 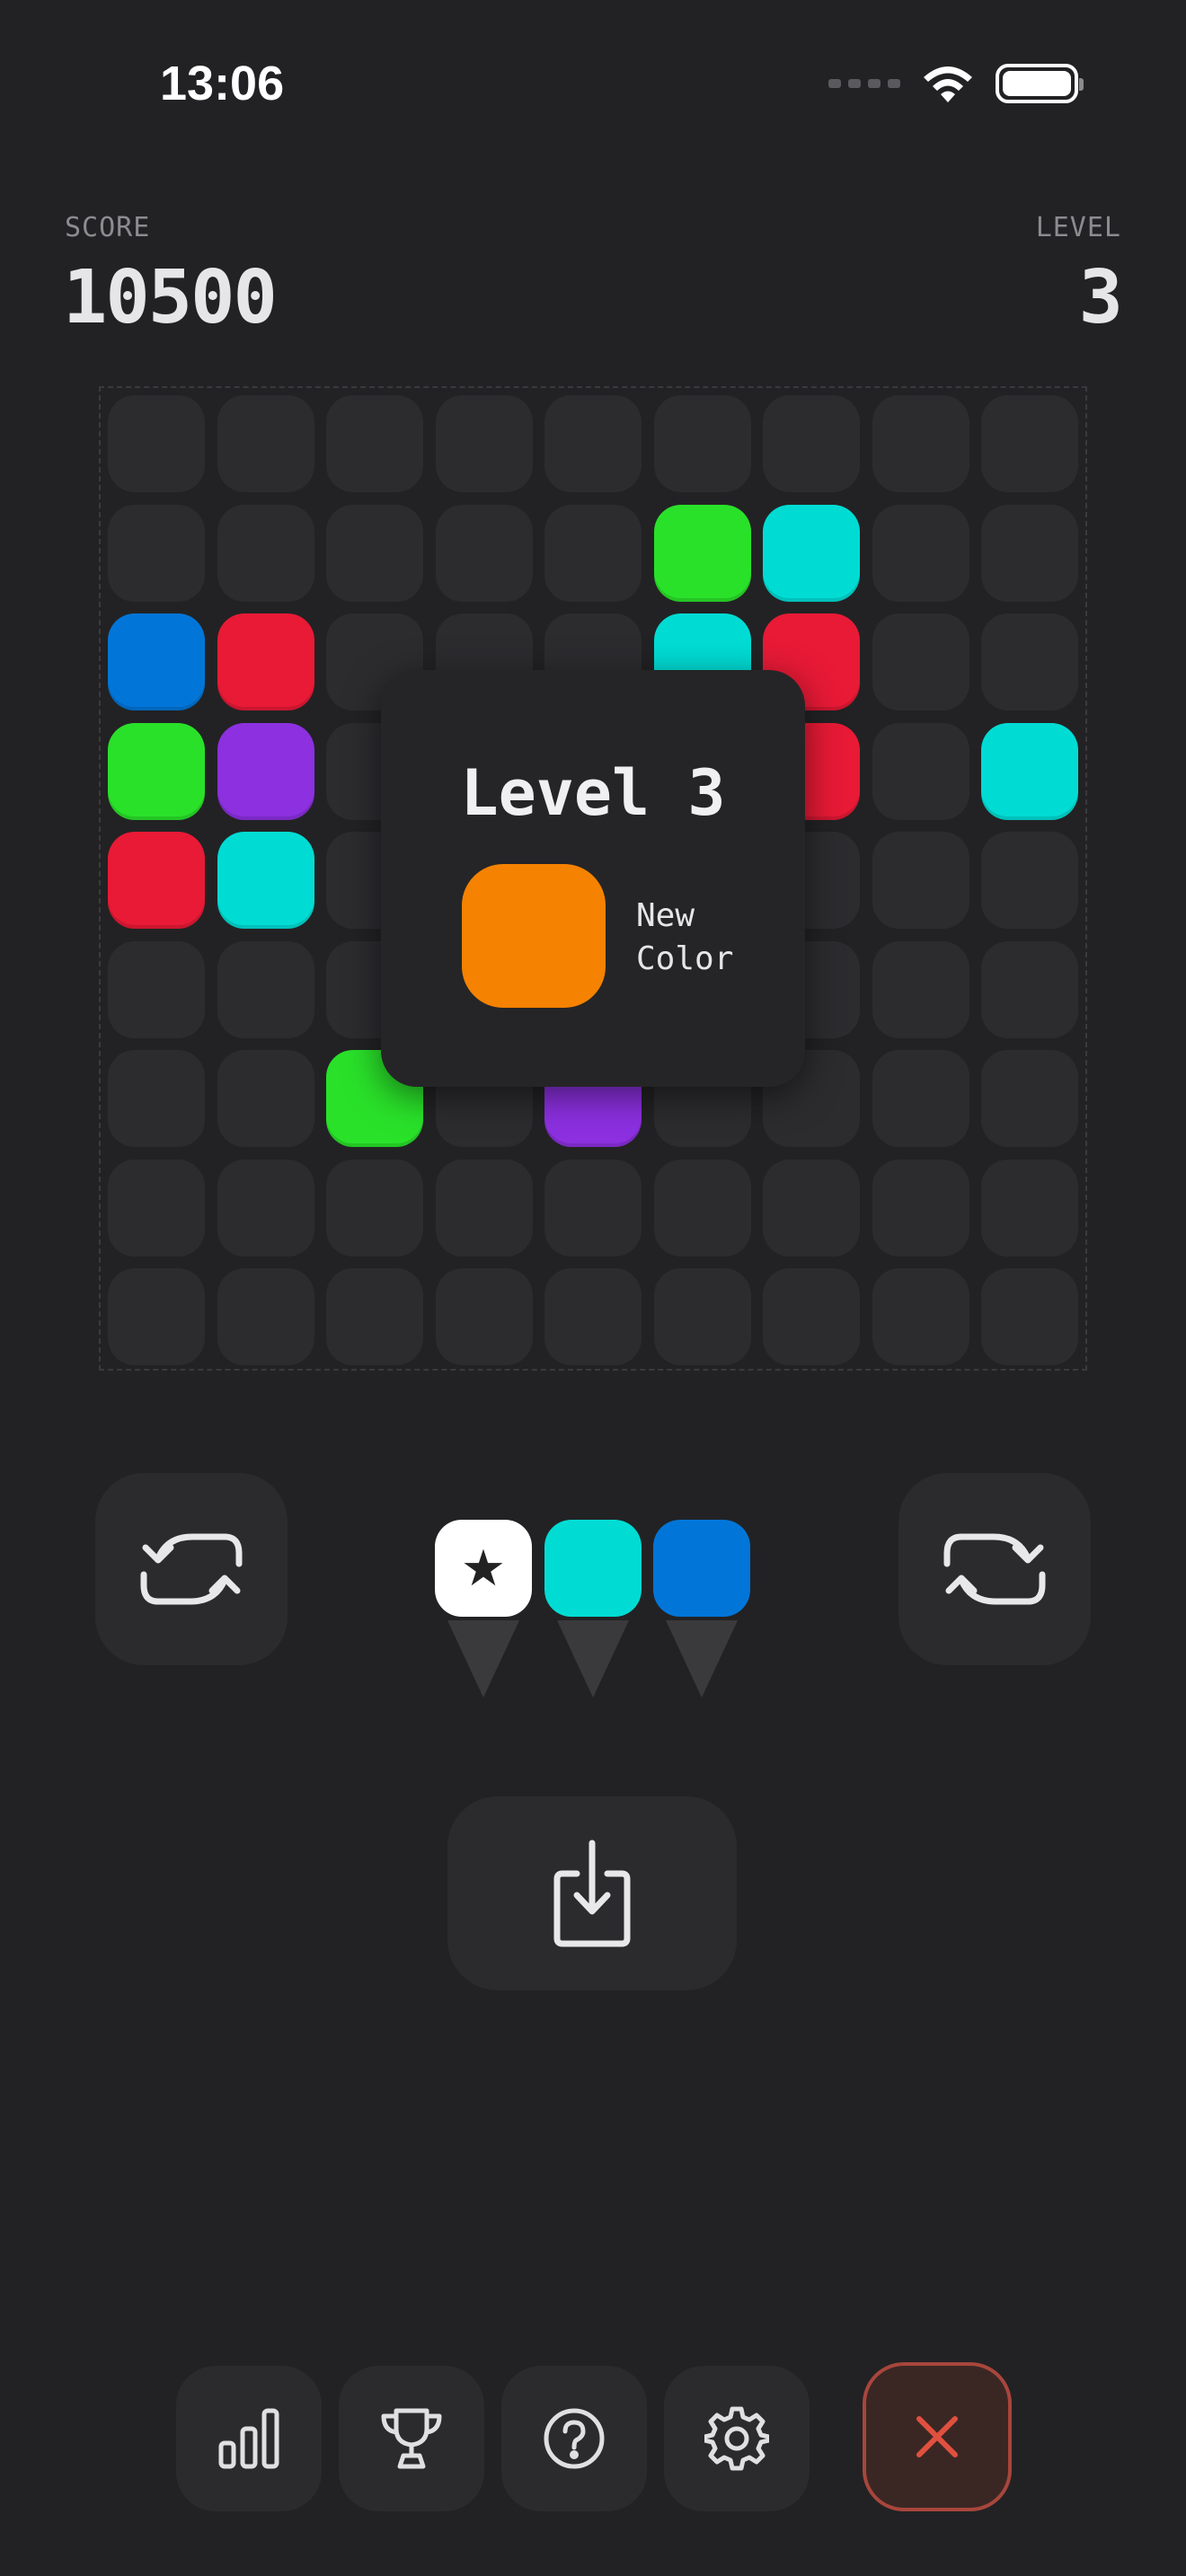 What do you see at coordinates (1100, 297) in the screenshot?
I see `level-value: 3` at bounding box center [1100, 297].